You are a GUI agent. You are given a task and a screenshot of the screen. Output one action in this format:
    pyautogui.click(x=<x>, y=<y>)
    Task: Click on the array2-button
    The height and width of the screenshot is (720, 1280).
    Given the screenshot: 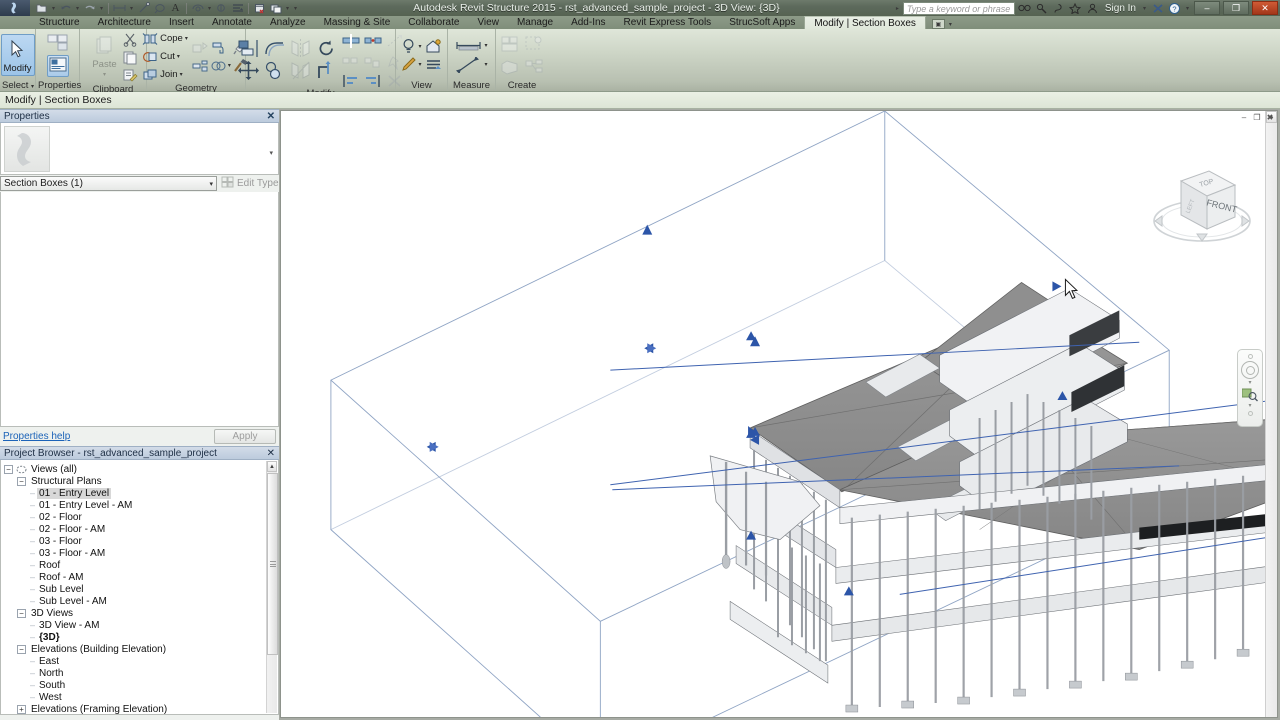 What is the action you would take?
    pyautogui.click(x=373, y=63)
    